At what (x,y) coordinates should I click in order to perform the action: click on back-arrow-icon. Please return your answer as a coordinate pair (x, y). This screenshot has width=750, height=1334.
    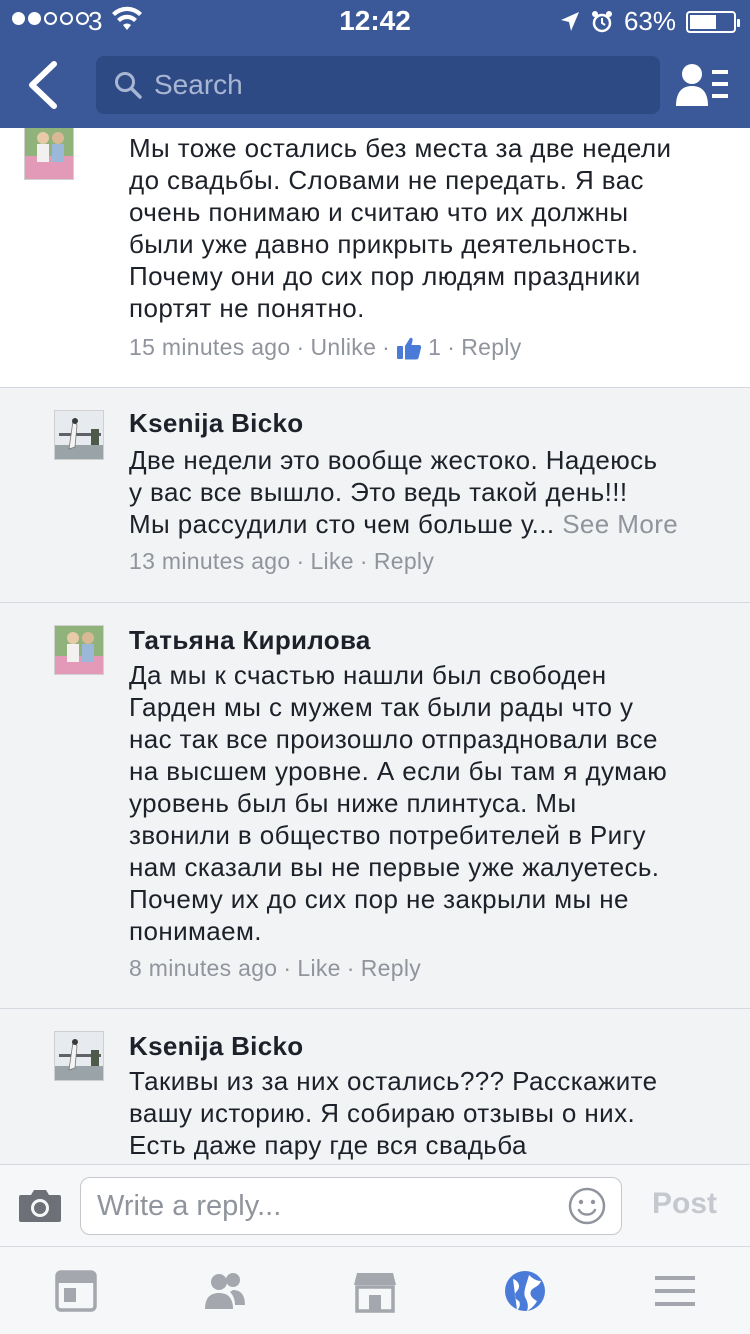
    Looking at the image, I should click on (44, 85).